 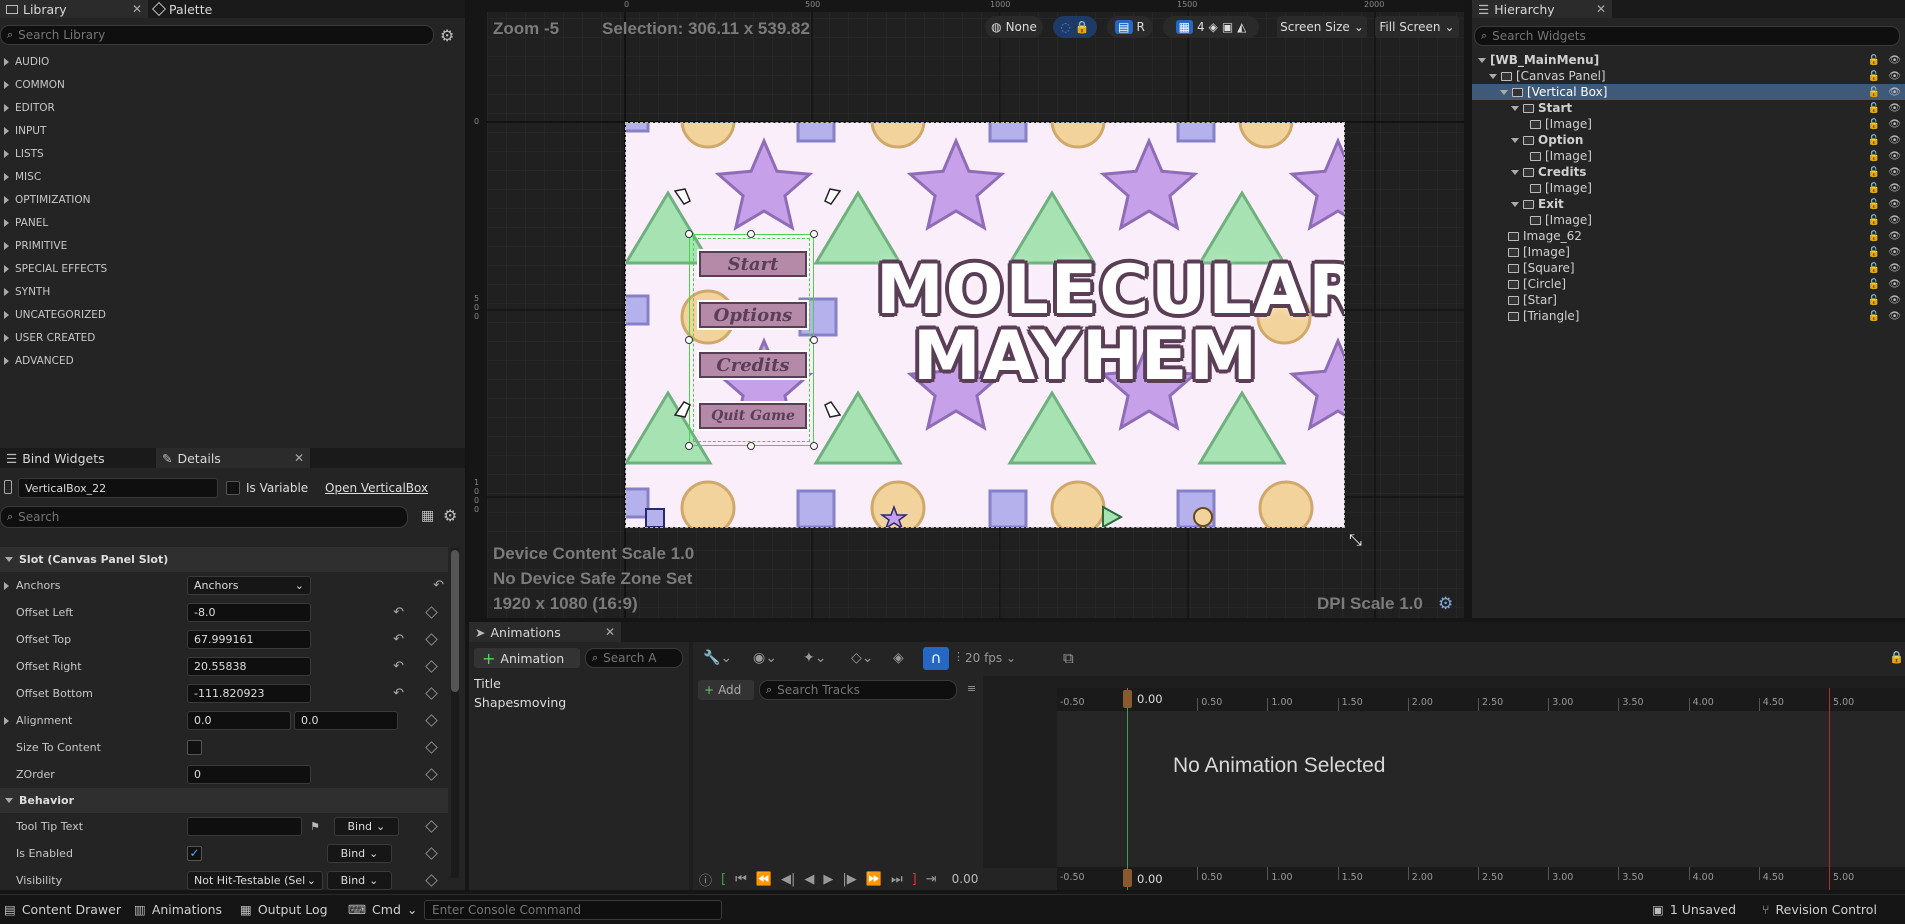 I want to click on more-icon: ⋮, so click(x=958, y=656).